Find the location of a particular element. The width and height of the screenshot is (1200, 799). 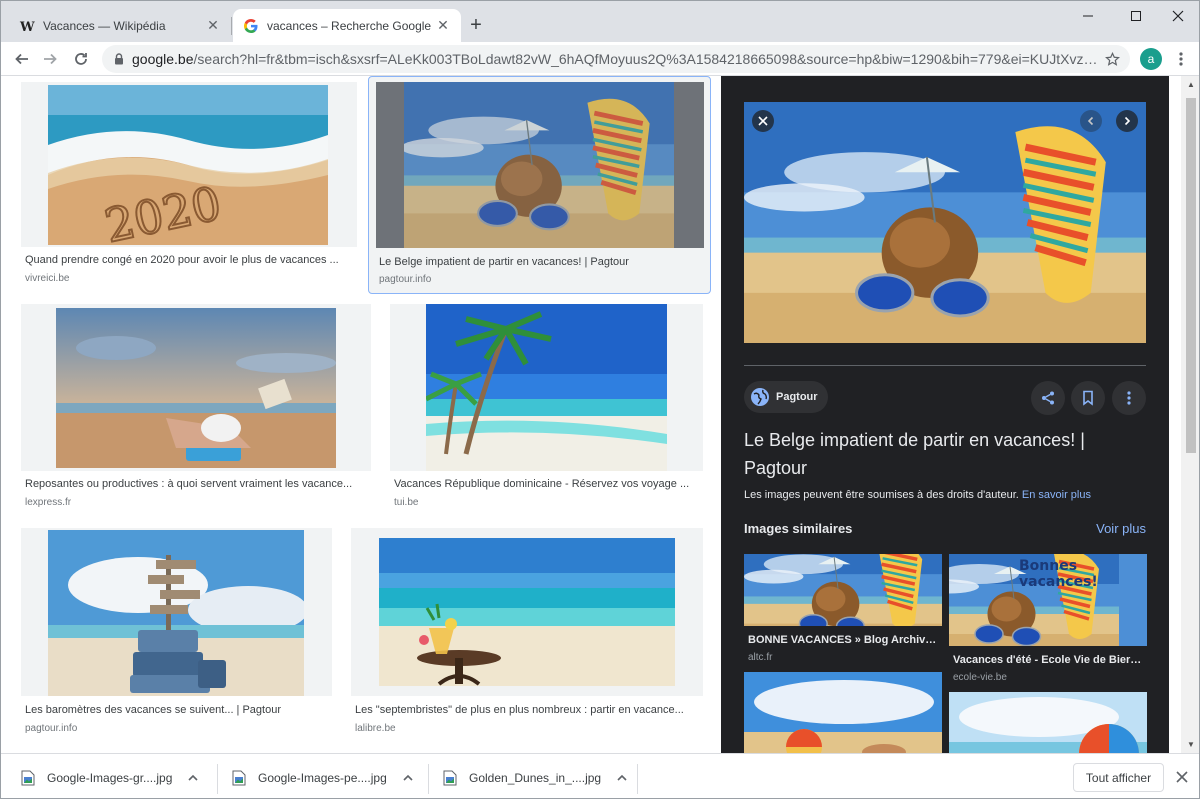

save-collection-button is located at coordinates (1088, 398).